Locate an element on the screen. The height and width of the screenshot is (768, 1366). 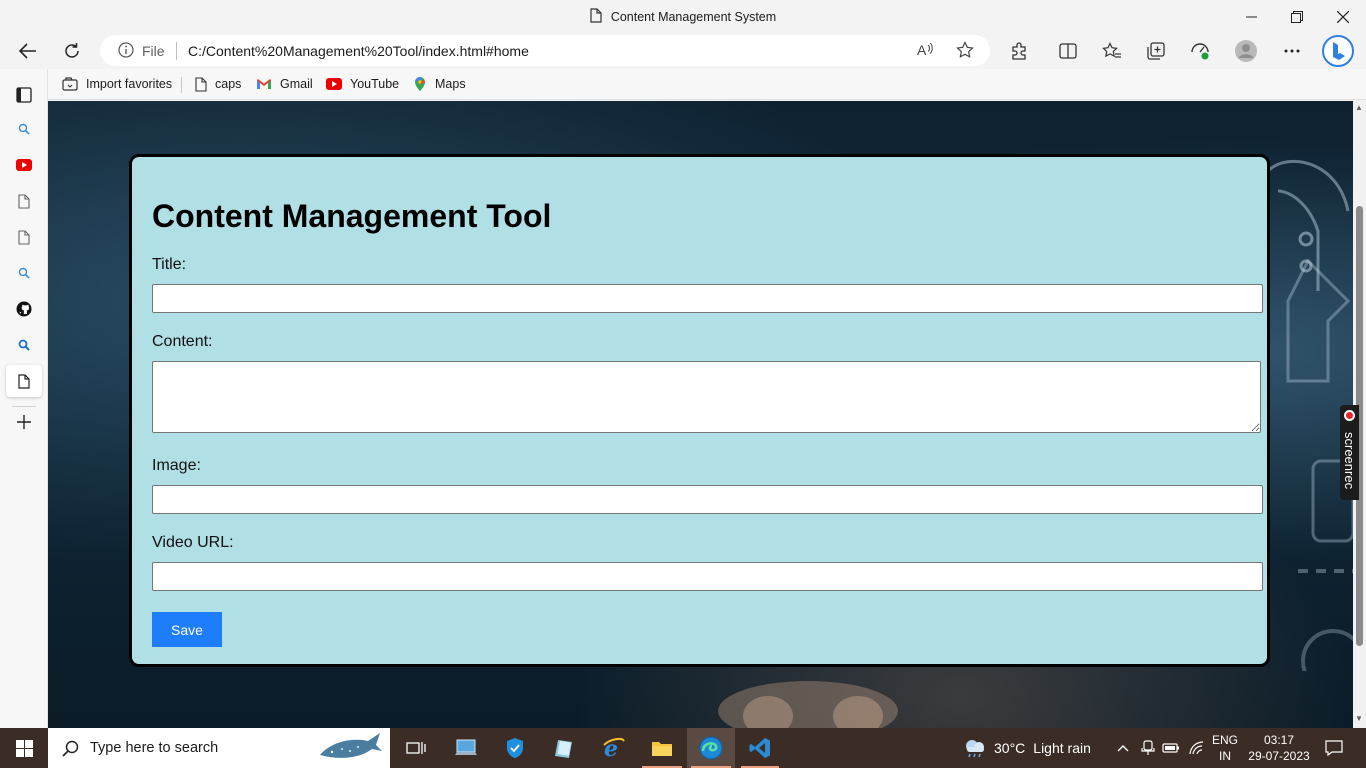
window-title: Content Management System is located at coordinates (683, 16).